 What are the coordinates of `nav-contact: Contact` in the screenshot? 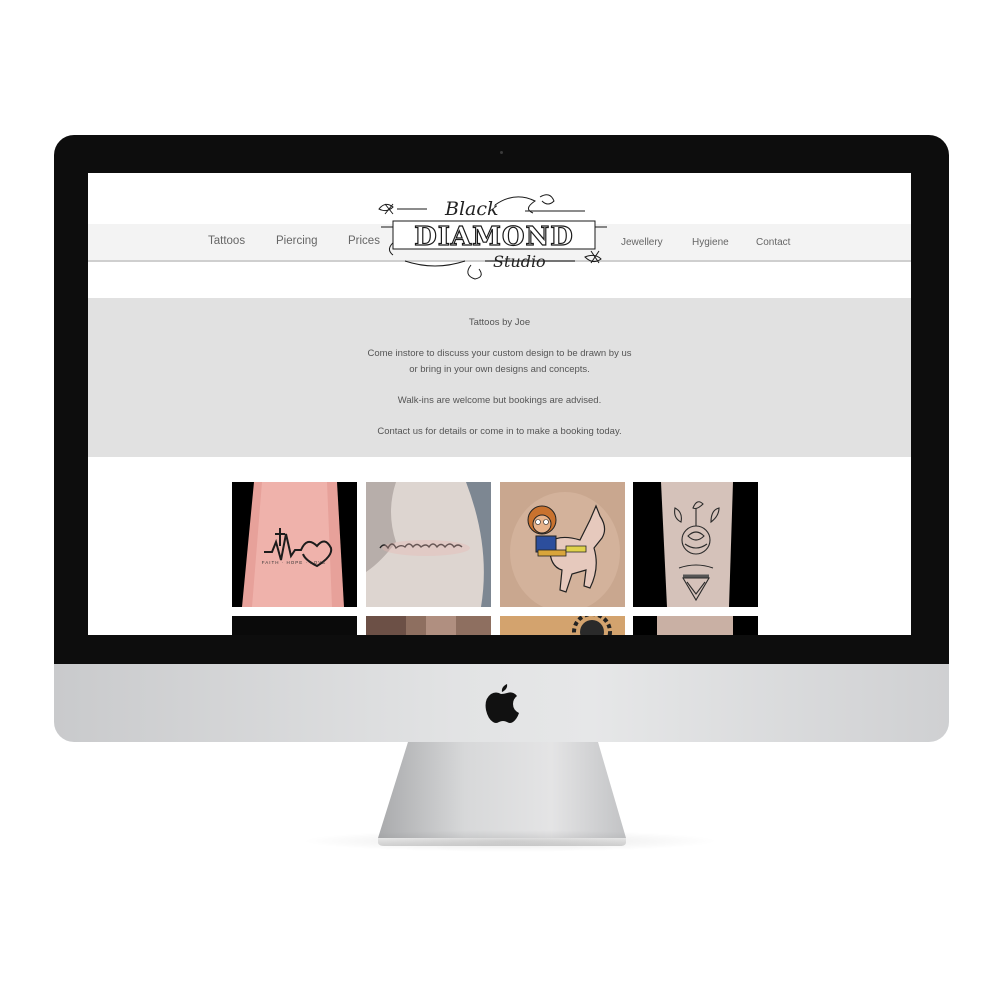 It's located at (773, 242).